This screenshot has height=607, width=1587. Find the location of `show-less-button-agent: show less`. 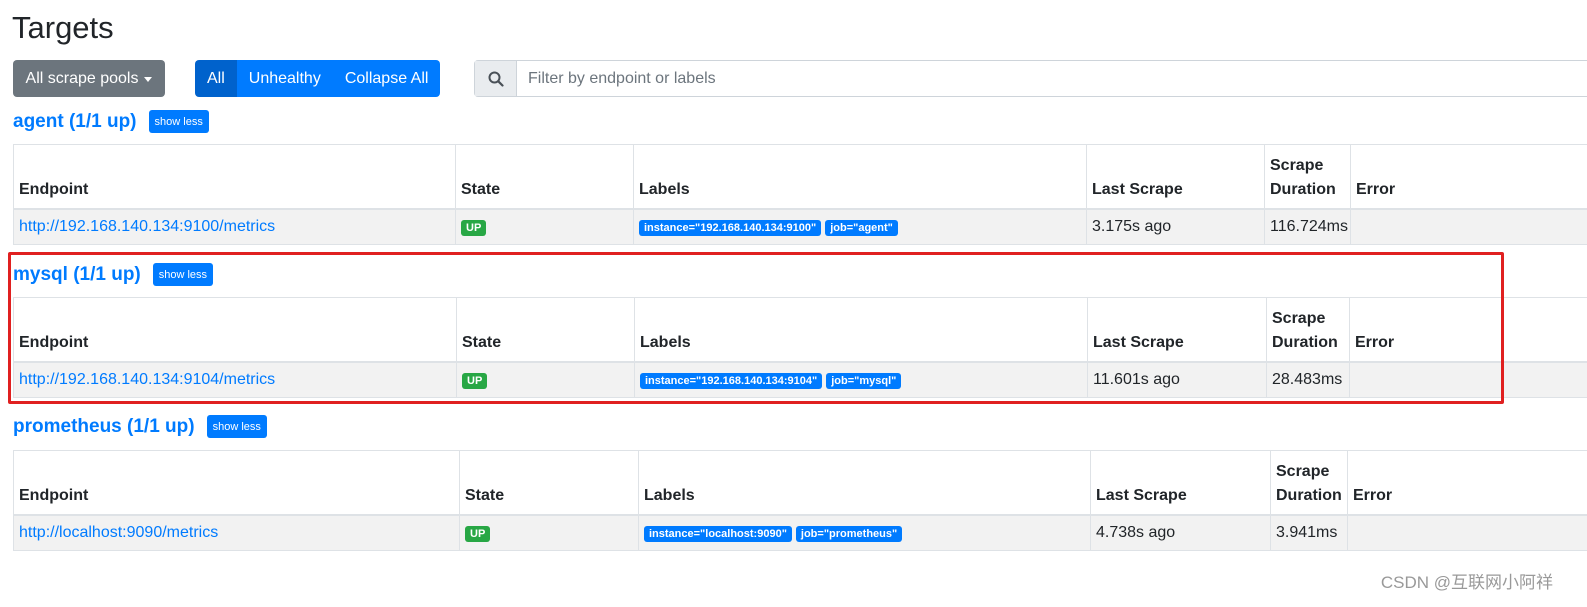

show-less-button-agent: show less is located at coordinates (178, 121).